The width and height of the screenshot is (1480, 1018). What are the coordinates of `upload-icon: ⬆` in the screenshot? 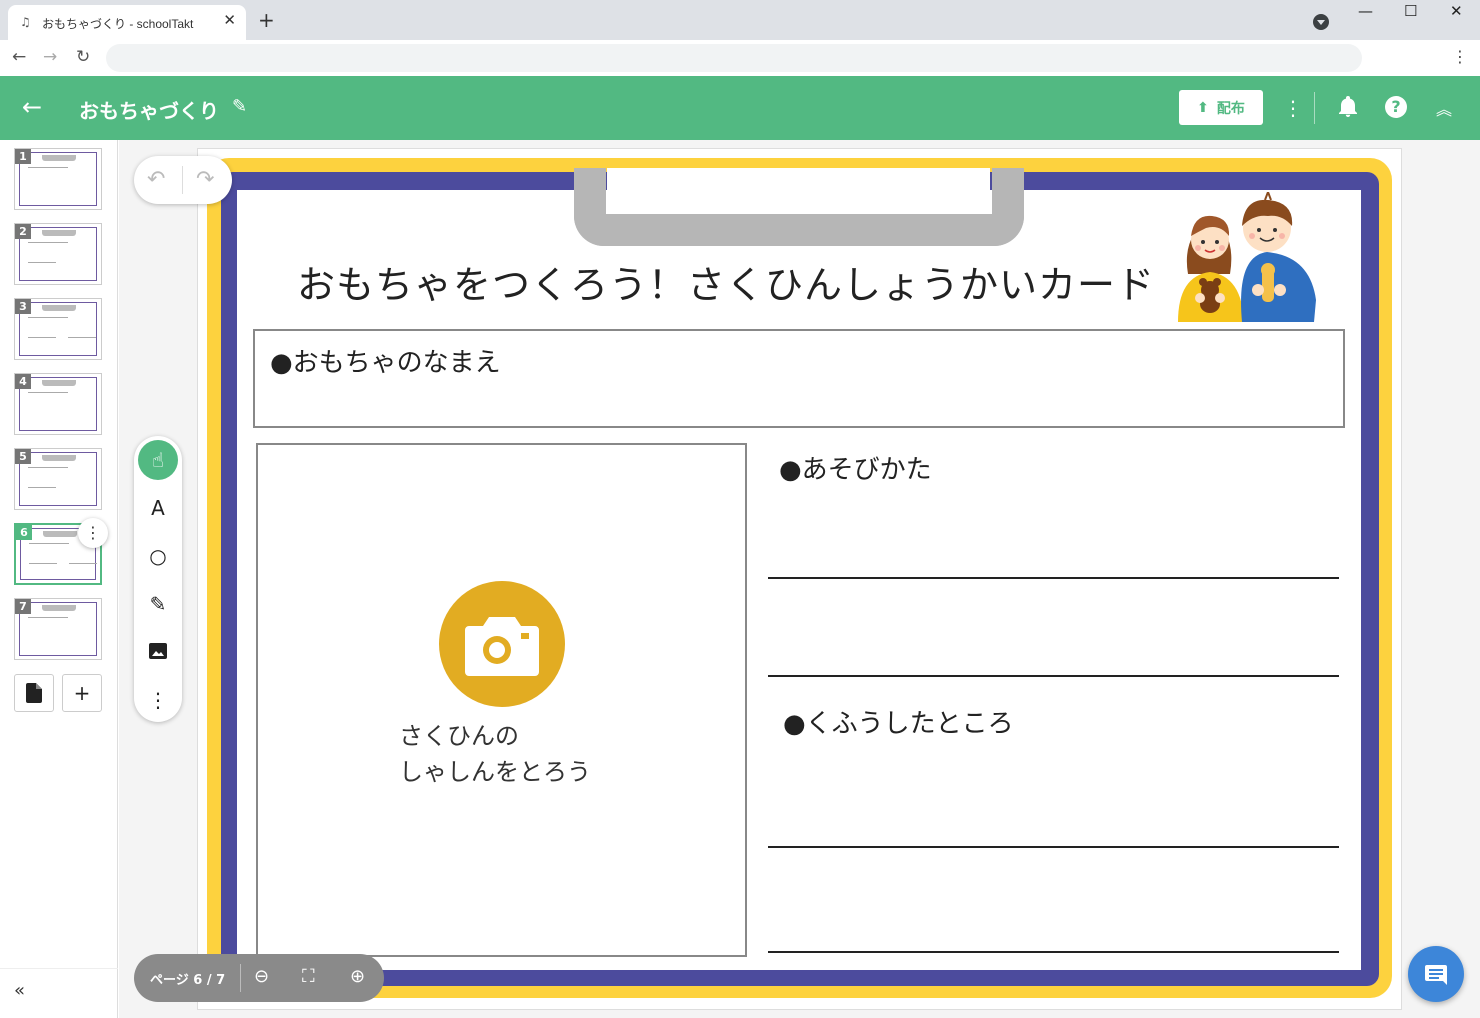 It's located at (1203, 107).